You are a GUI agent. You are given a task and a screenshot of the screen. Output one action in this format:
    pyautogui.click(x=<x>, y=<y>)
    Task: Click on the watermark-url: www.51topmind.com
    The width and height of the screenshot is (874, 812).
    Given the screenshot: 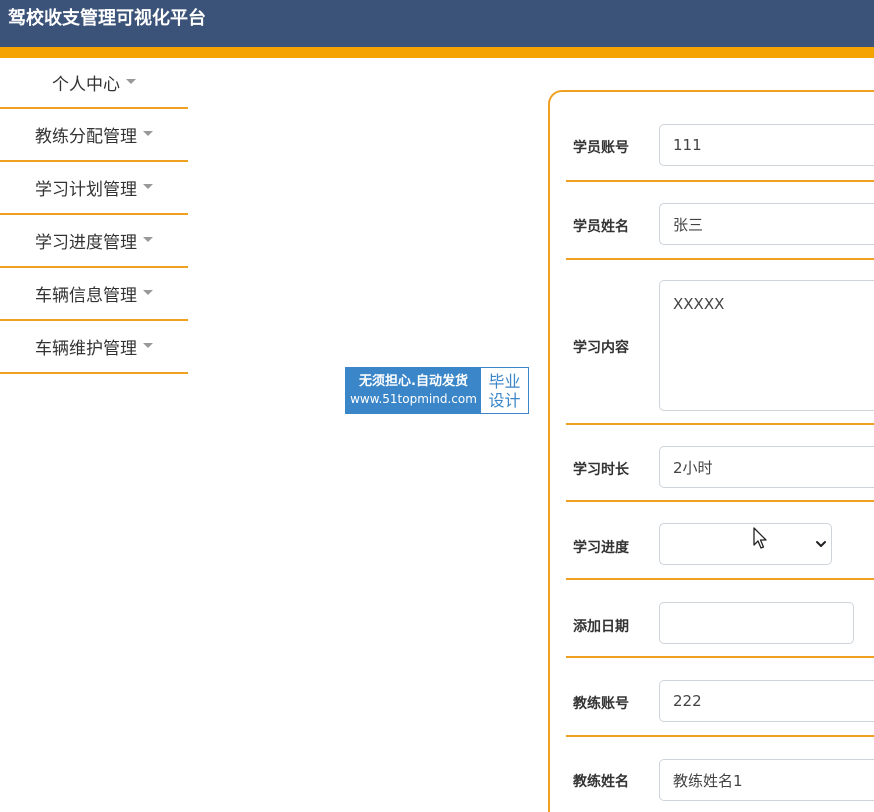 What is the action you would take?
    pyautogui.click(x=413, y=399)
    